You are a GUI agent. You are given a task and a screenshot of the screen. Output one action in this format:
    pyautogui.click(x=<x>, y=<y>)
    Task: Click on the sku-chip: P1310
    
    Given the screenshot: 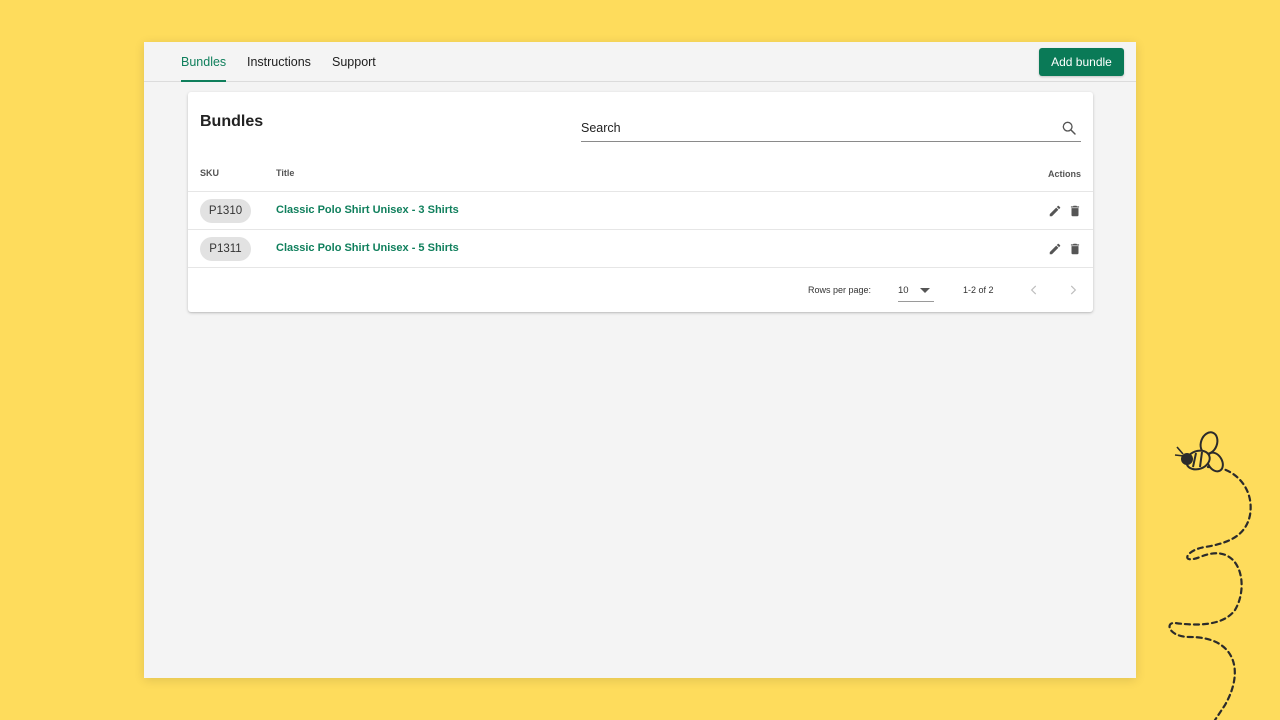 What is the action you would take?
    pyautogui.click(x=225, y=211)
    